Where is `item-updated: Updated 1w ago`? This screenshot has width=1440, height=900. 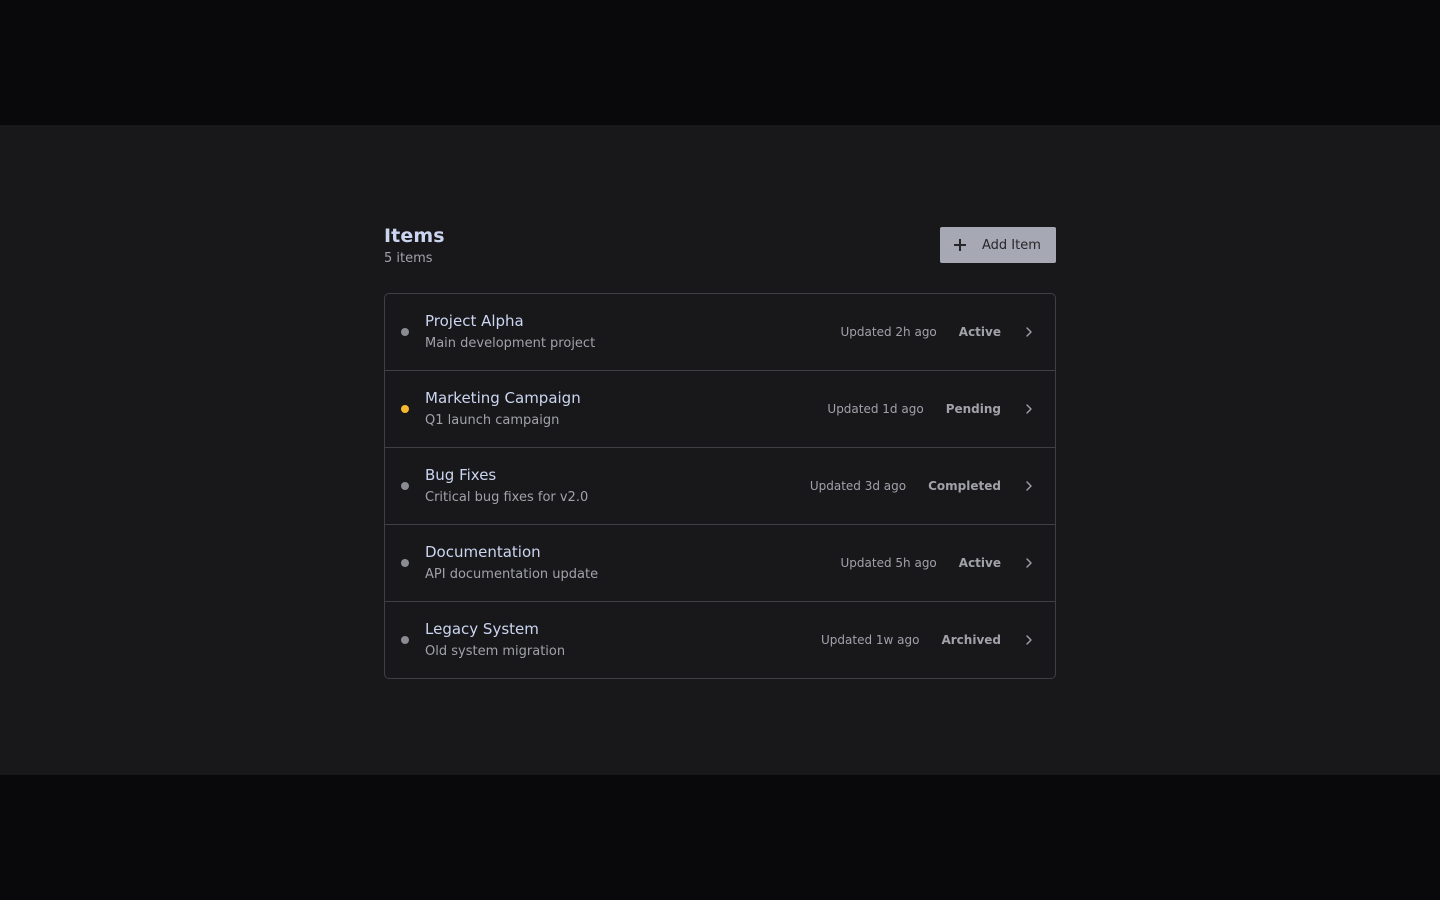 item-updated: Updated 1w ago is located at coordinates (870, 640).